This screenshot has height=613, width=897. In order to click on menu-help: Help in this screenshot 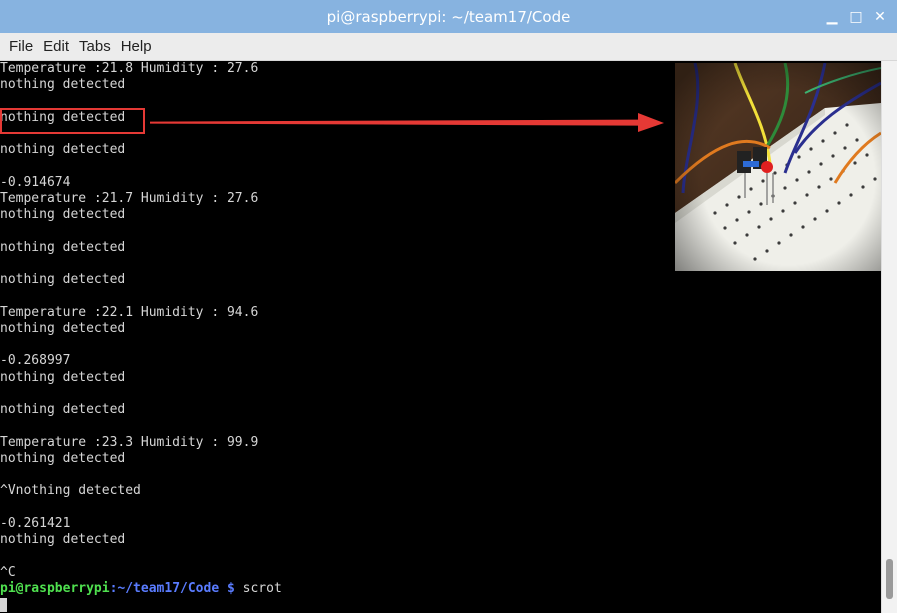, I will do `click(136, 46)`.